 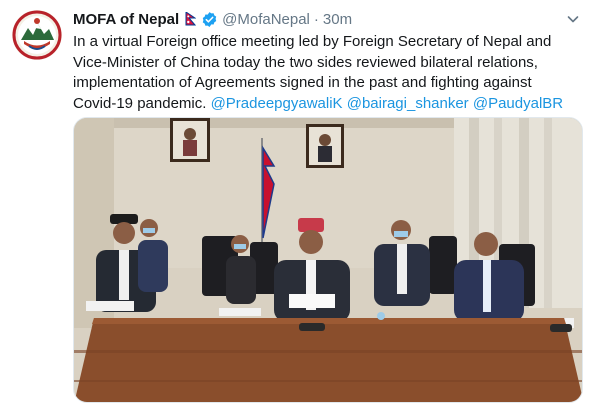 What do you see at coordinates (266, 19) in the screenshot?
I see `author-handle: @MofaNepal` at bounding box center [266, 19].